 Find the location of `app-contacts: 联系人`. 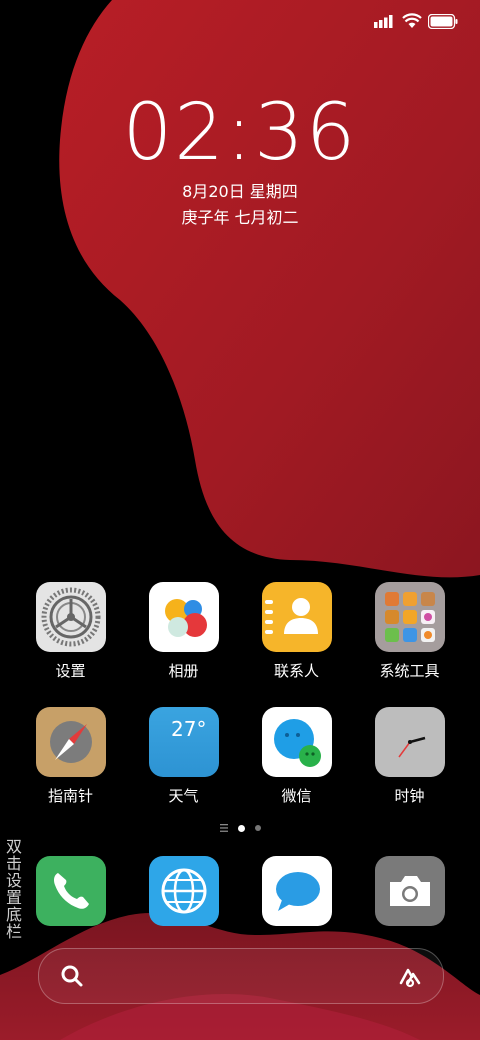

app-contacts: 联系人 is located at coordinates (296, 631).